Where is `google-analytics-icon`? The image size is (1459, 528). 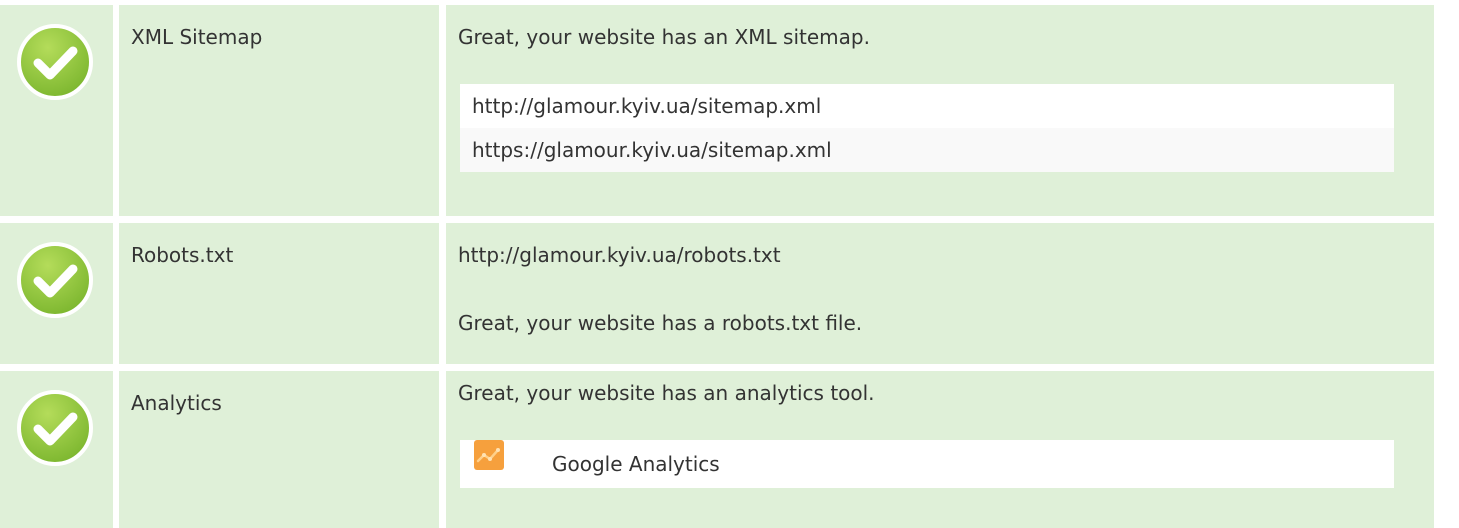 google-analytics-icon is located at coordinates (489, 455).